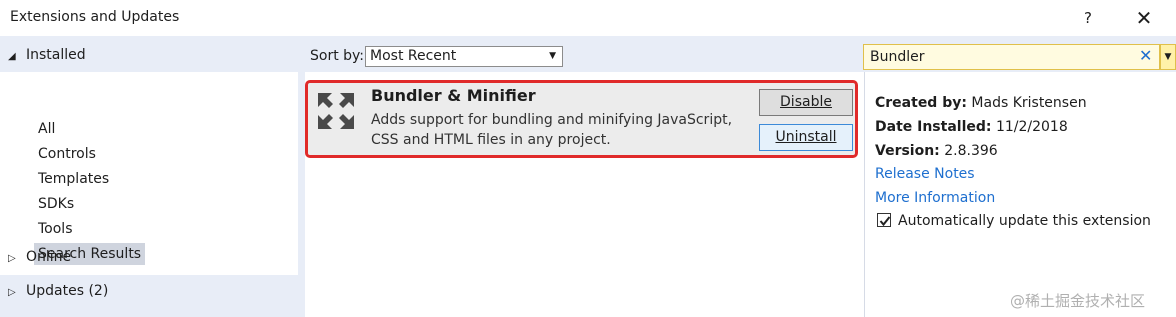 The width and height of the screenshot is (1176, 317). What do you see at coordinates (73, 179) in the screenshot?
I see `nav-item-templates: Templates` at bounding box center [73, 179].